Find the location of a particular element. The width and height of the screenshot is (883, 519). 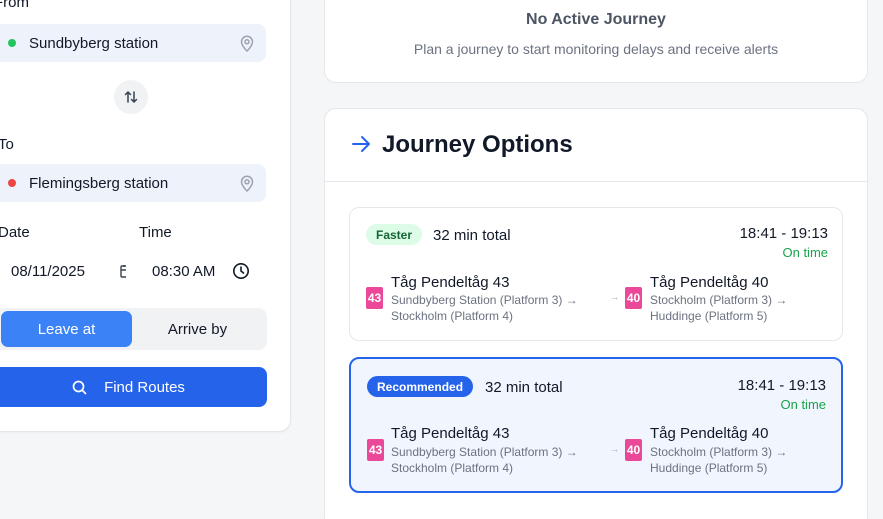

arrive-by-button: Arrive by is located at coordinates (197, 329).